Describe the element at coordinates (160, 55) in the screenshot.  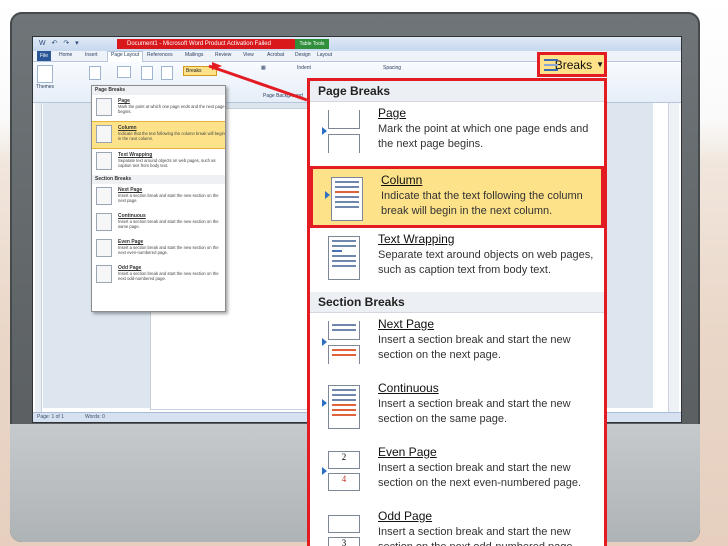
I see `tab-references: References` at that location.